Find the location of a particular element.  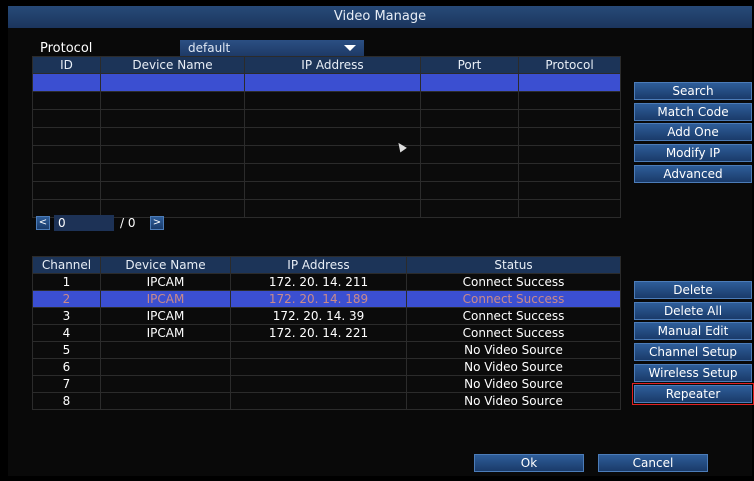

channel-setup-button: Channel Setup is located at coordinates (693, 352).